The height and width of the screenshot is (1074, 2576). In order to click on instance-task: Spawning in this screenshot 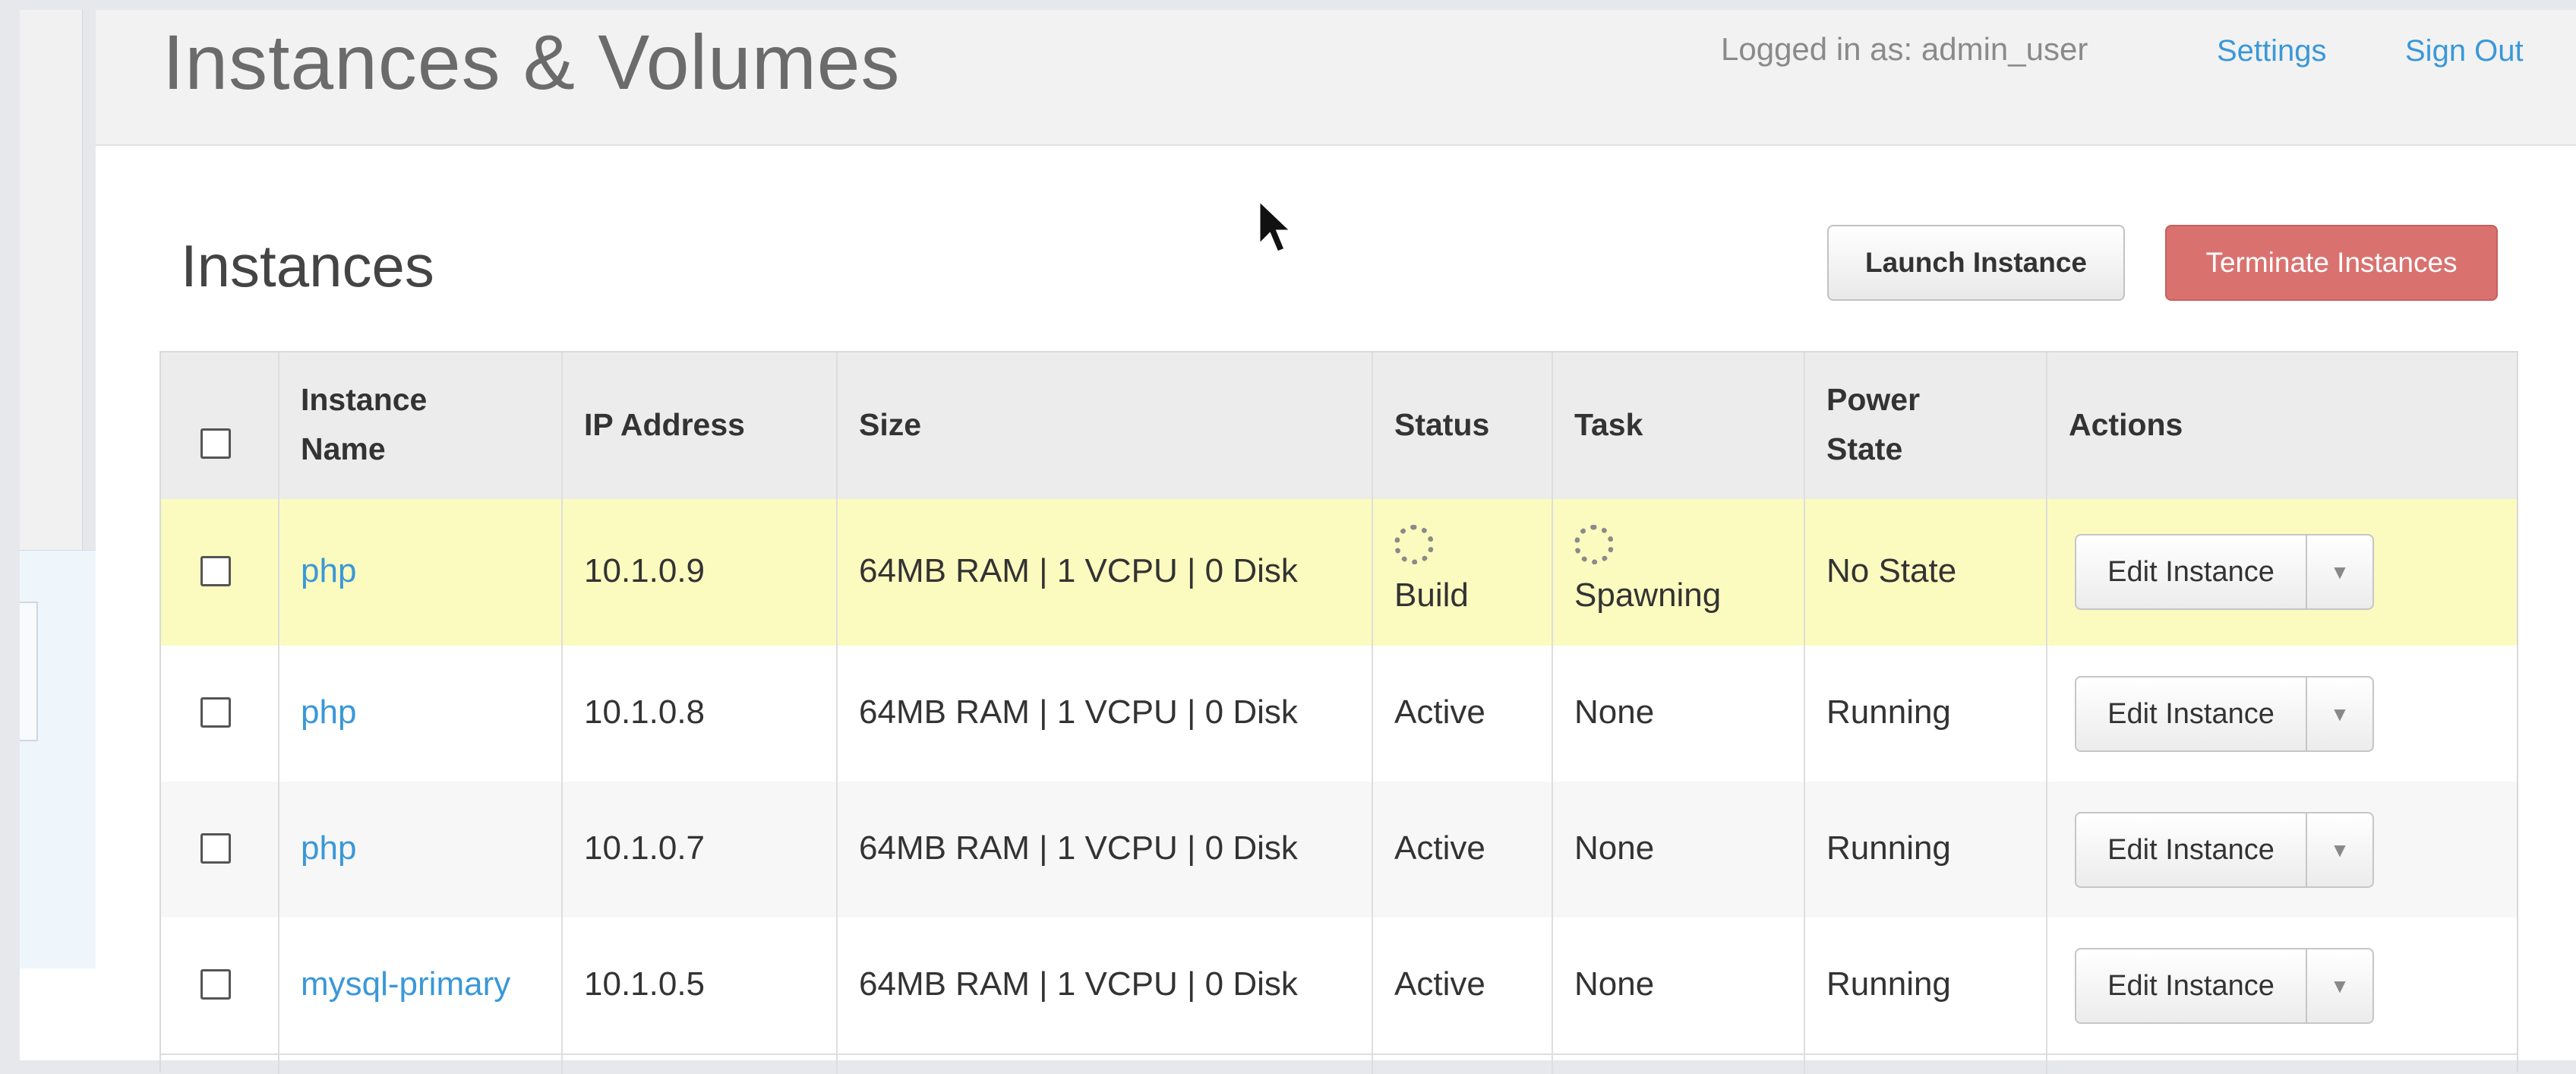, I will do `click(1648, 595)`.